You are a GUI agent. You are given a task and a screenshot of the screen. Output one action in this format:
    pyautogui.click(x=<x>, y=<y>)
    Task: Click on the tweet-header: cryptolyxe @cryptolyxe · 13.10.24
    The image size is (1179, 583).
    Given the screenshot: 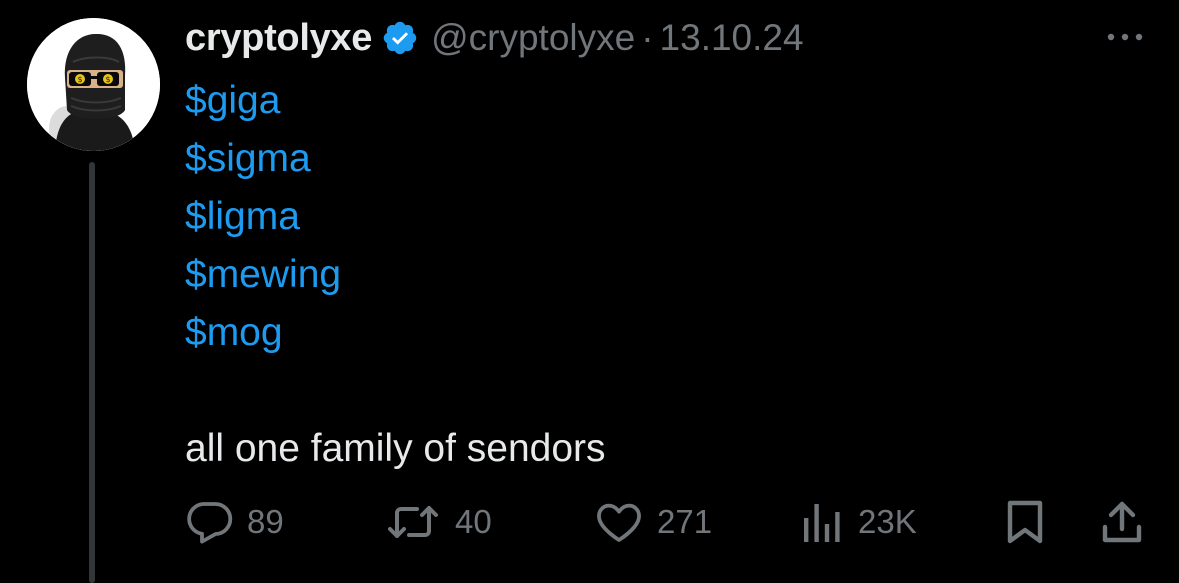 What is the action you would take?
    pyautogui.click(x=494, y=38)
    